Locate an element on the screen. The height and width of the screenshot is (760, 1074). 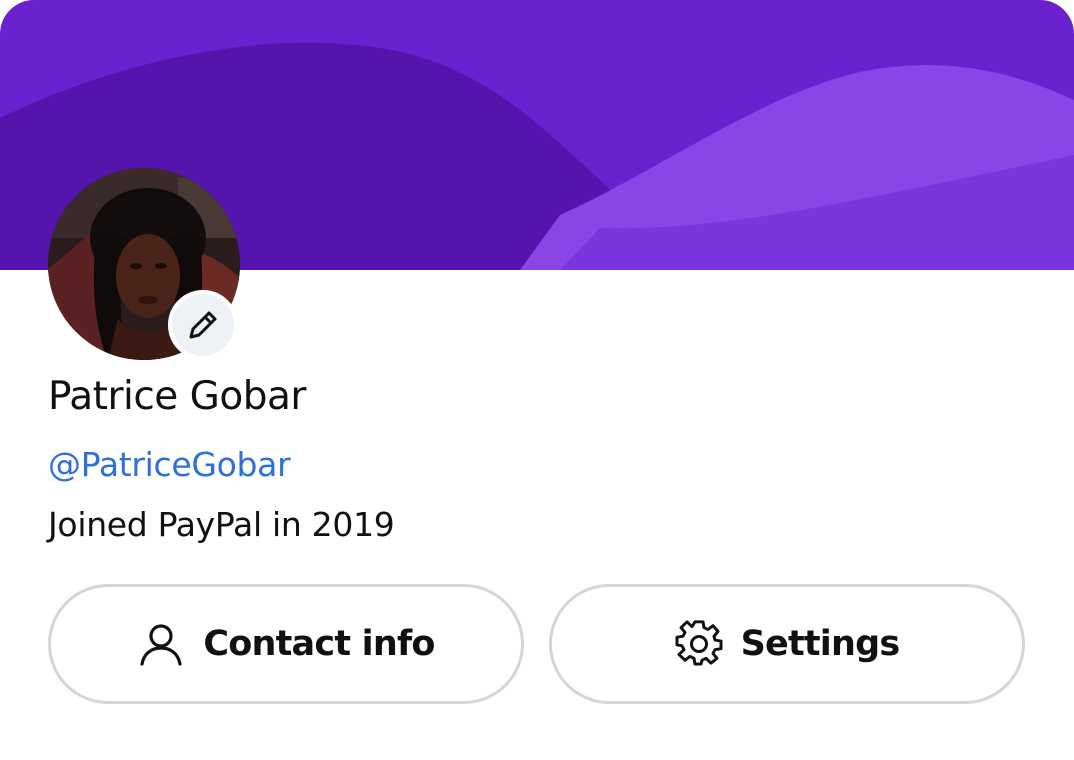
profile-handle-link: @PatriceGobar is located at coordinates (169, 464).